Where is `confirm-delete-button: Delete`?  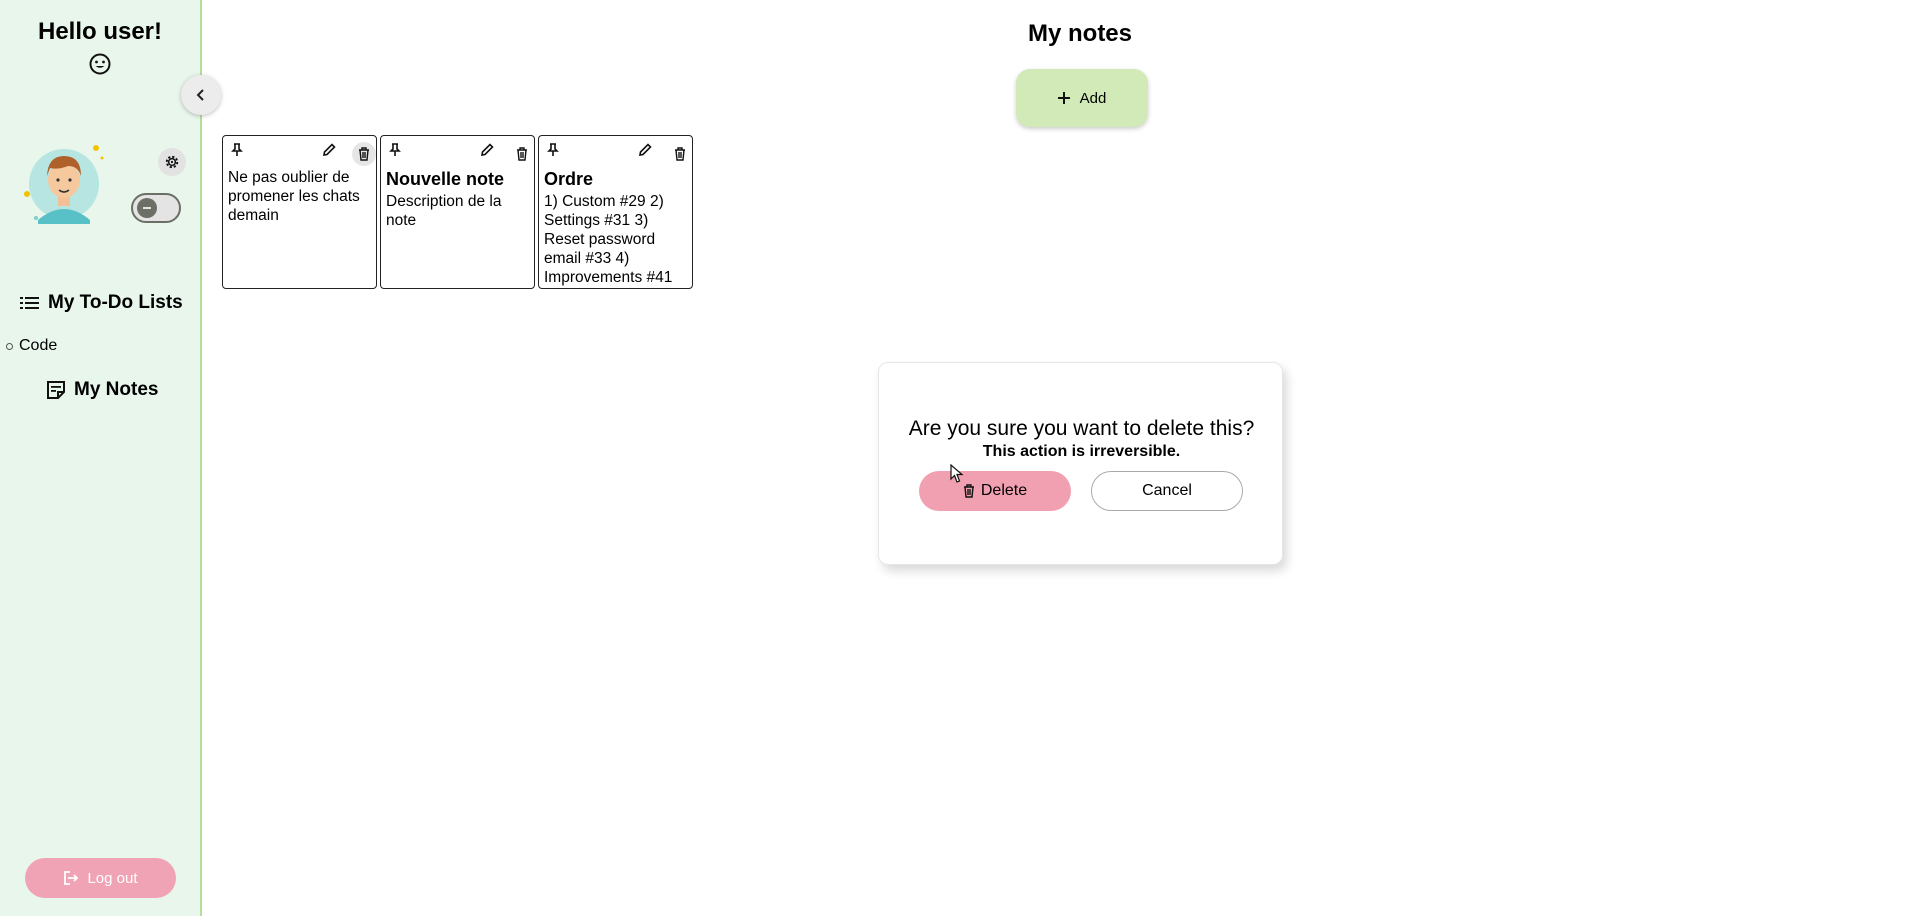 confirm-delete-button: Delete is located at coordinates (995, 491).